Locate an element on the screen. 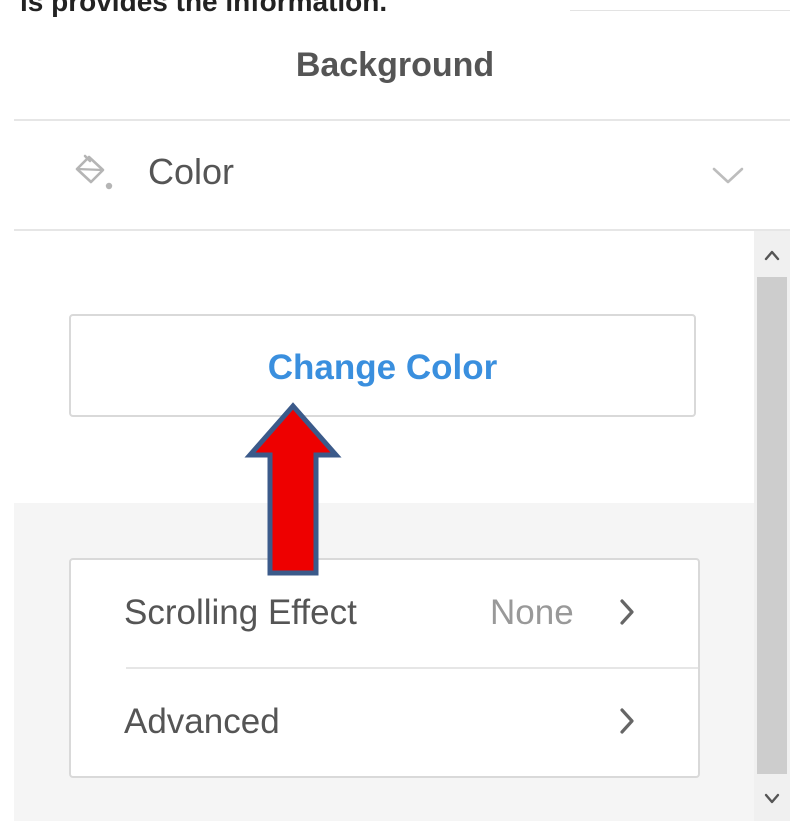 This screenshot has width=790, height=821. panel-title: Background is located at coordinates (395, 65).